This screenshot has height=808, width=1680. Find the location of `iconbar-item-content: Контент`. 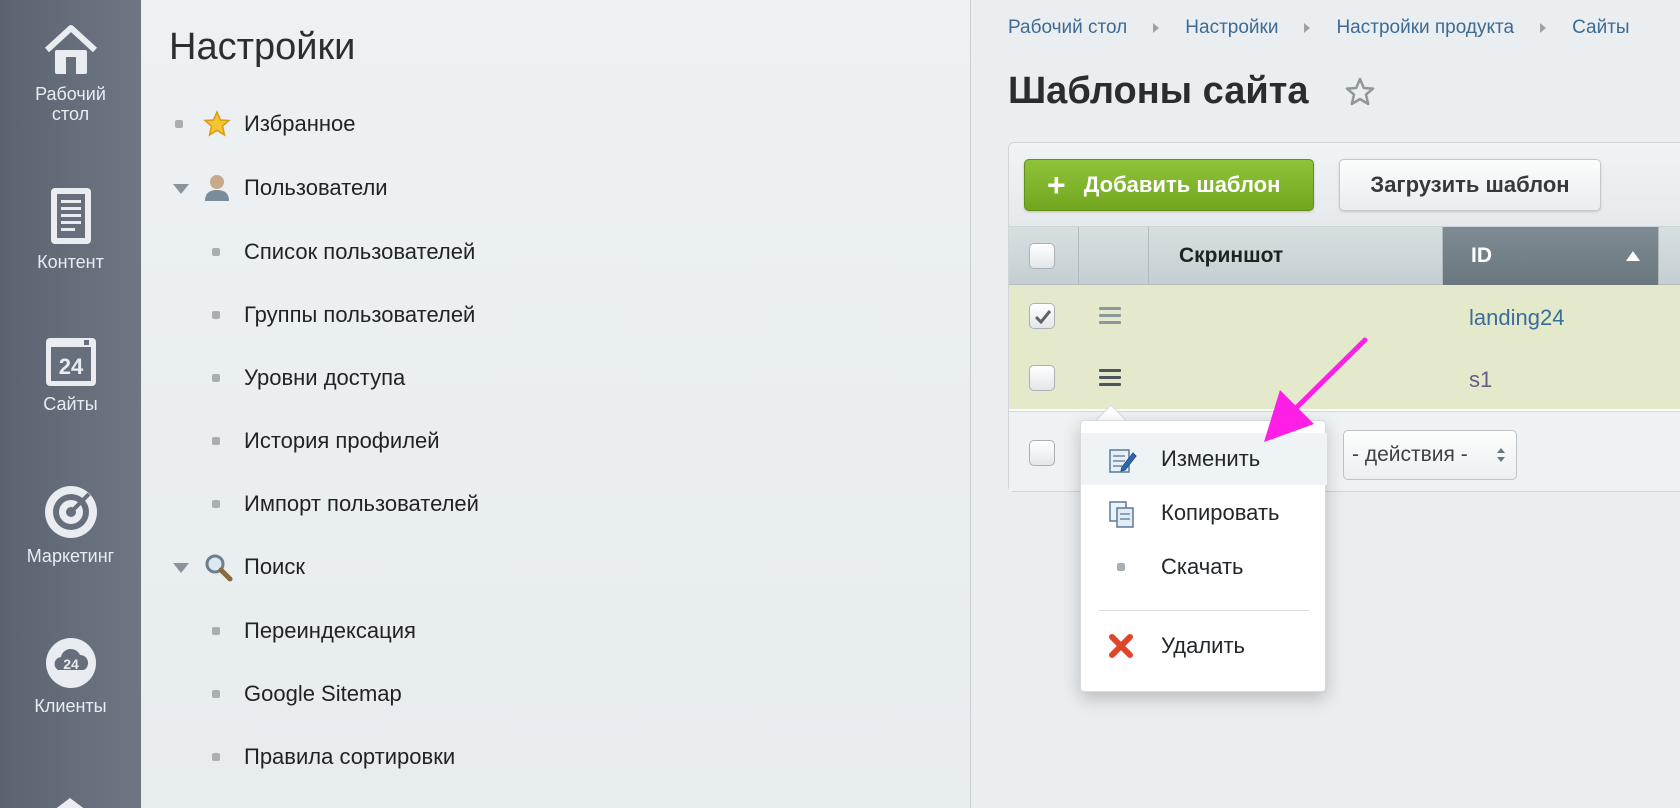

iconbar-item-content: Контент is located at coordinates (70, 229).